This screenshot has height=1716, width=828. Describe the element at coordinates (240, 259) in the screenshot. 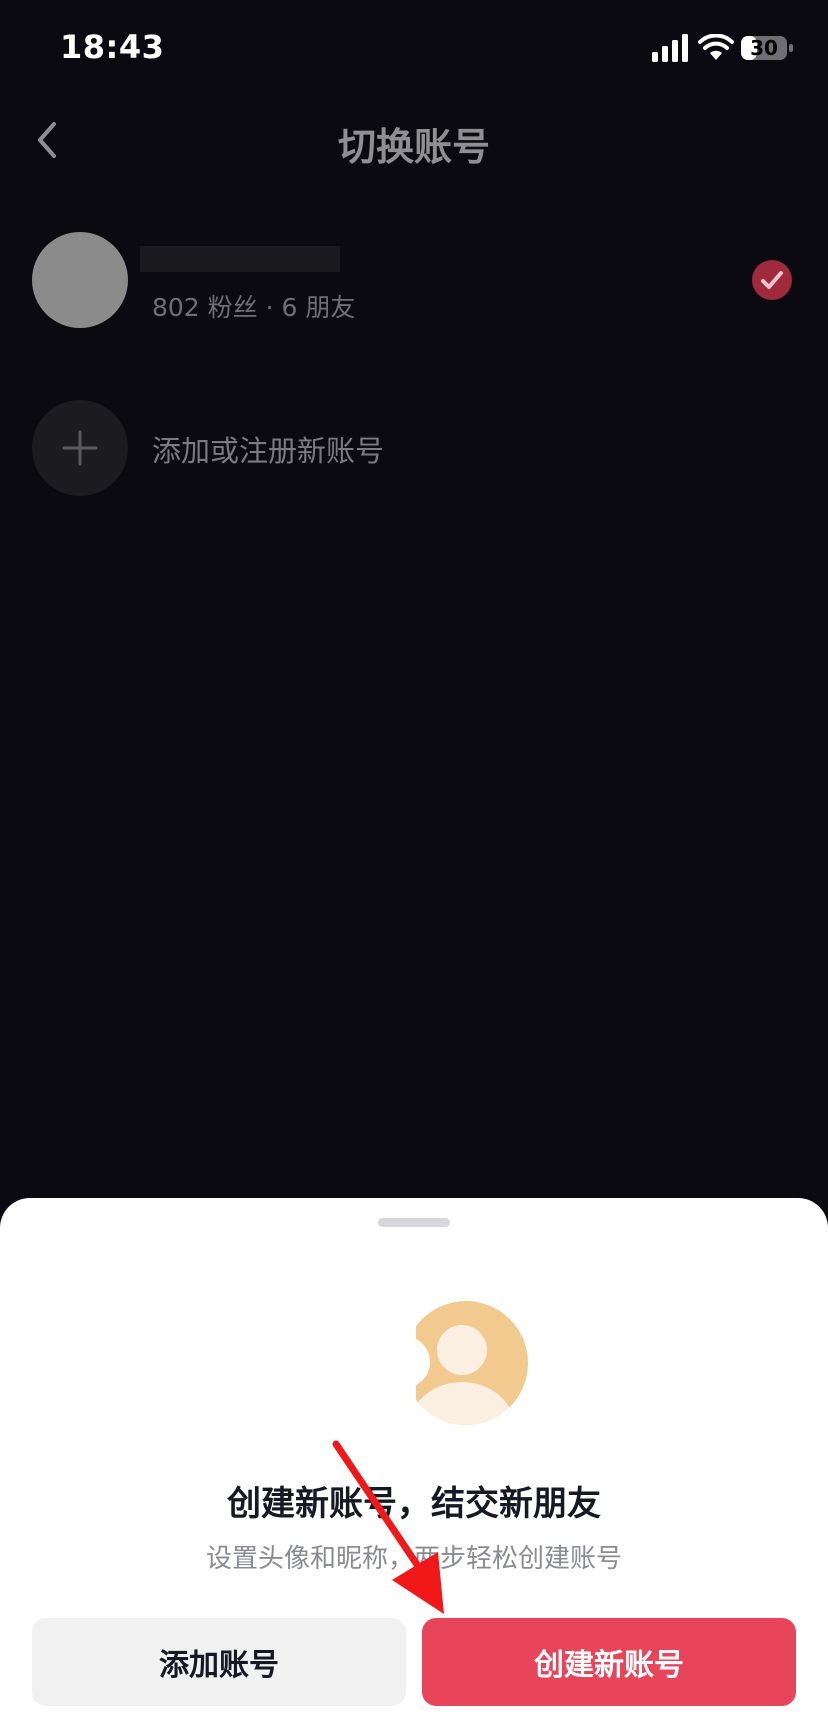

I see `username-redacted` at that location.